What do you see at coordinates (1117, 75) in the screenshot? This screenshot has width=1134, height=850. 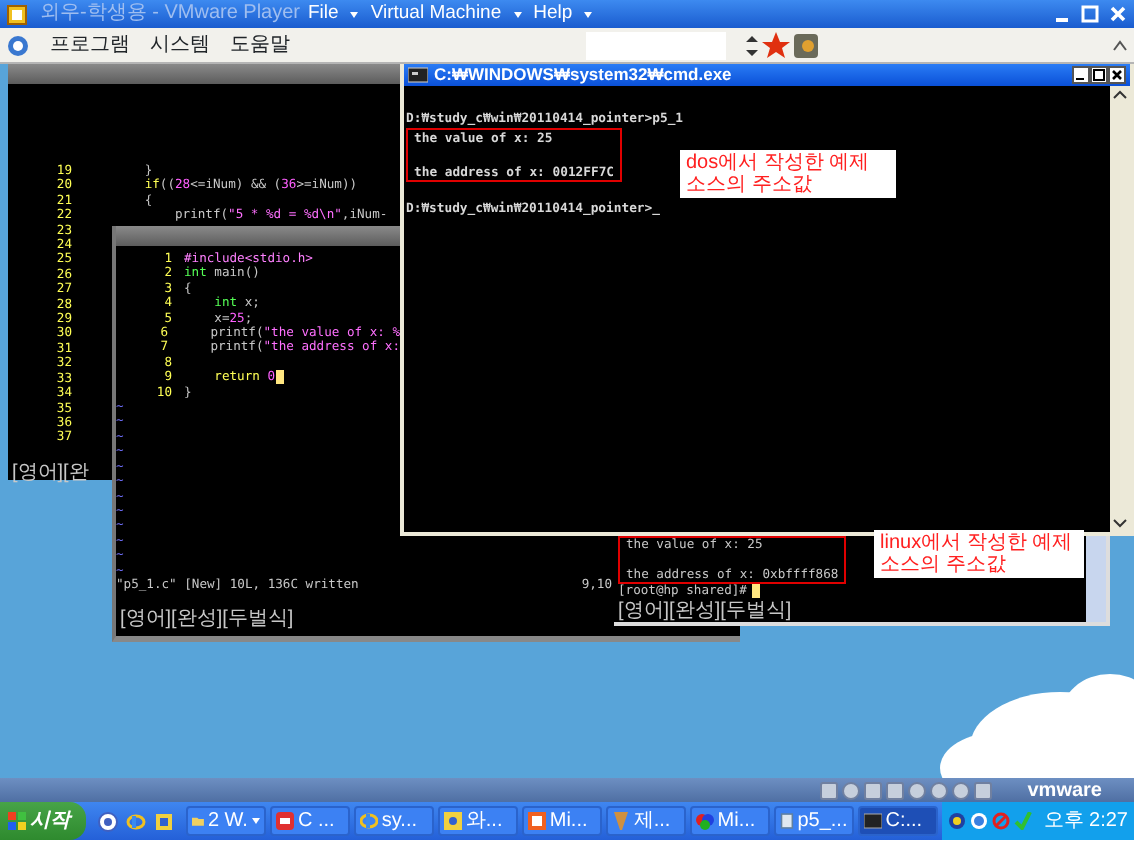 I see `close-icon` at bounding box center [1117, 75].